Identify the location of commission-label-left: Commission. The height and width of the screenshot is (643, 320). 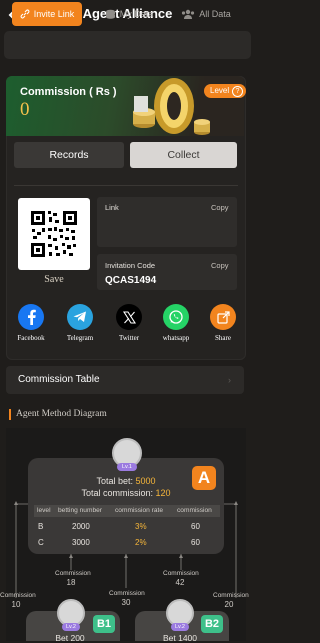
(18, 595).